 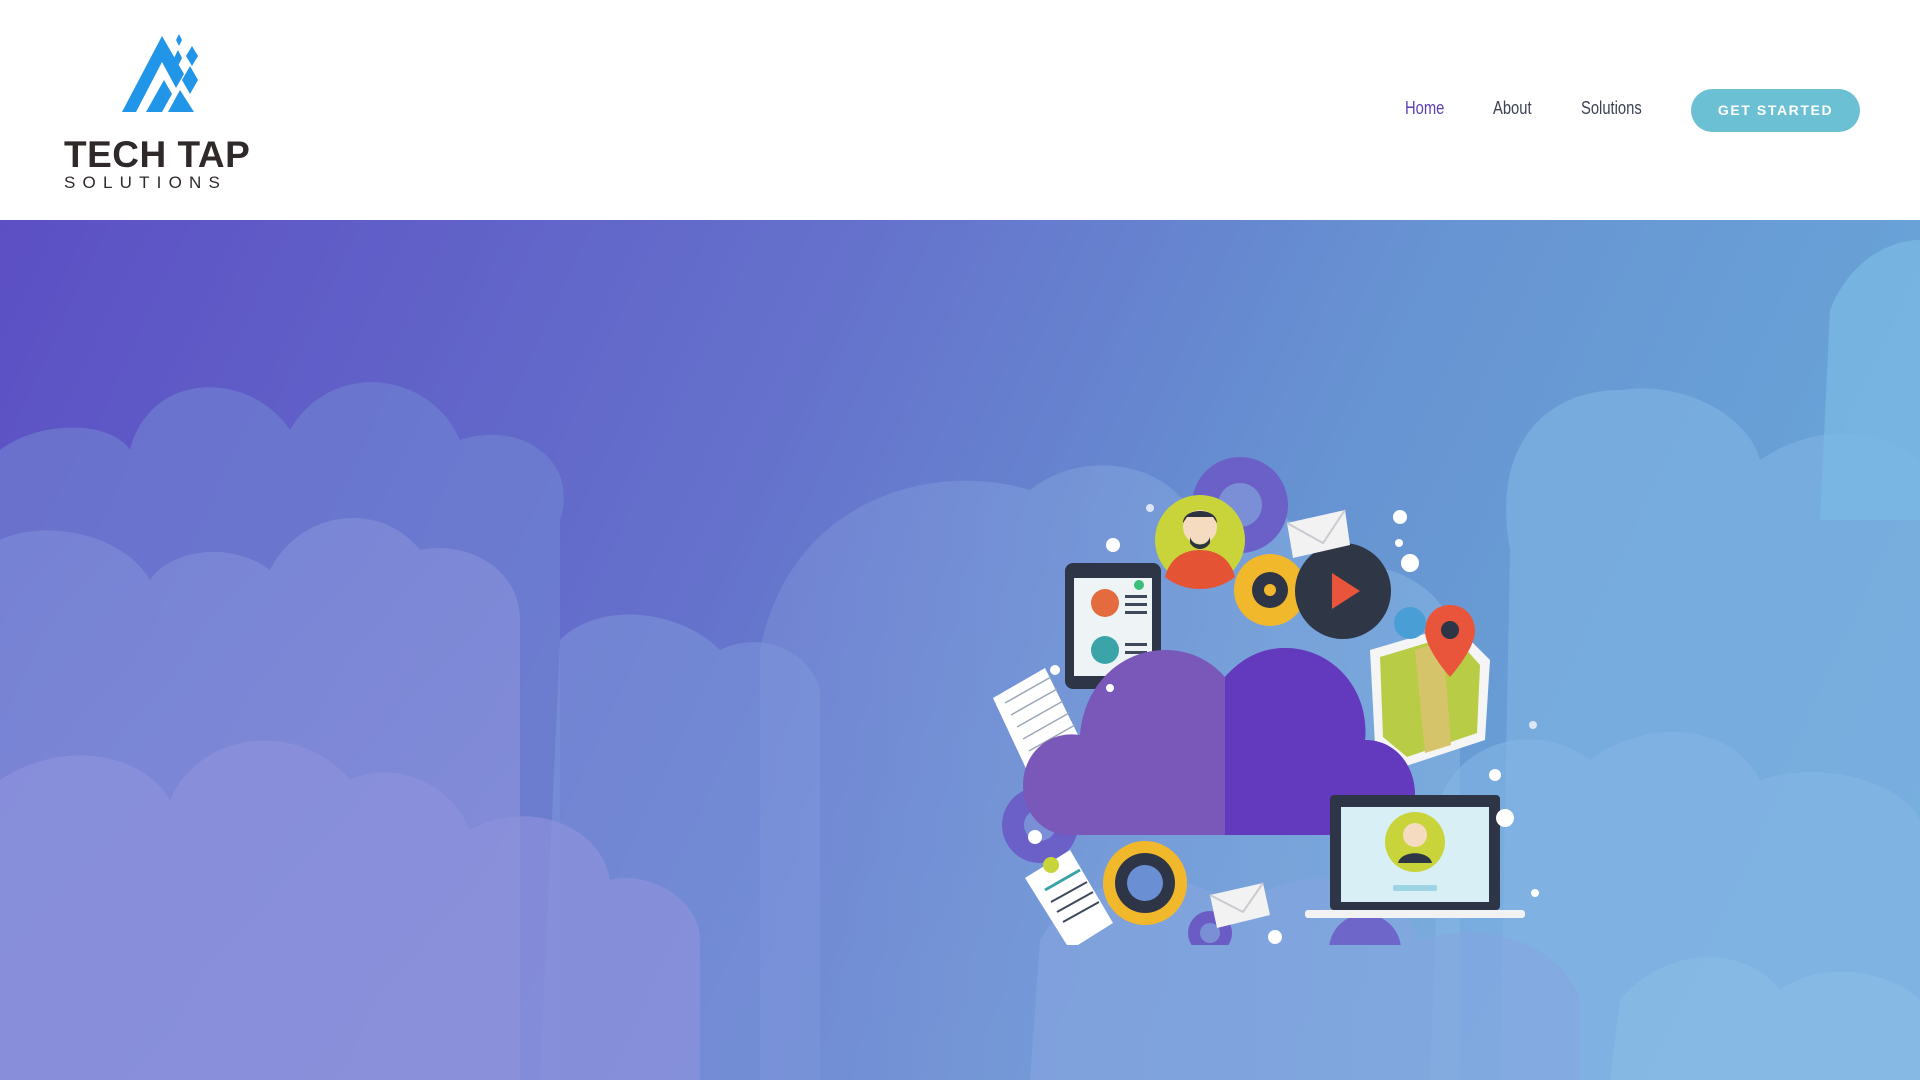 I want to click on logo: TECH TAP SOLUTIONS, so click(x=162, y=110).